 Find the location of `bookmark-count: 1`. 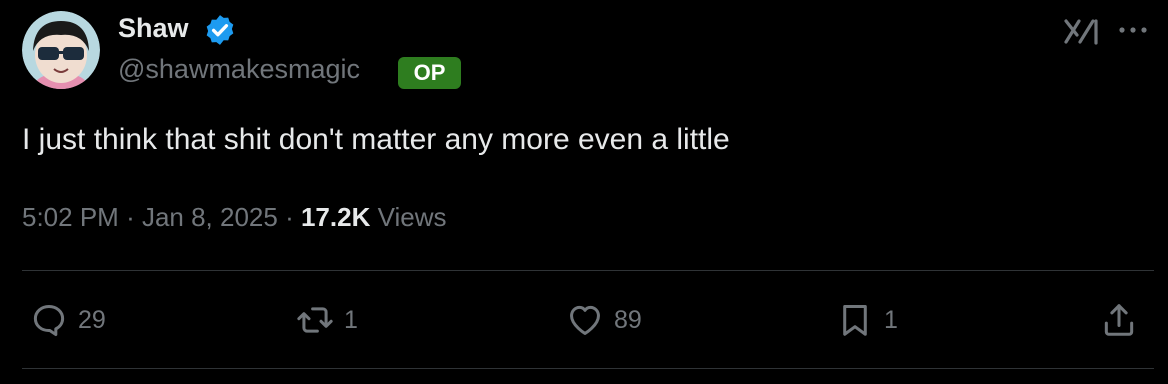

bookmark-count: 1 is located at coordinates (891, 319).